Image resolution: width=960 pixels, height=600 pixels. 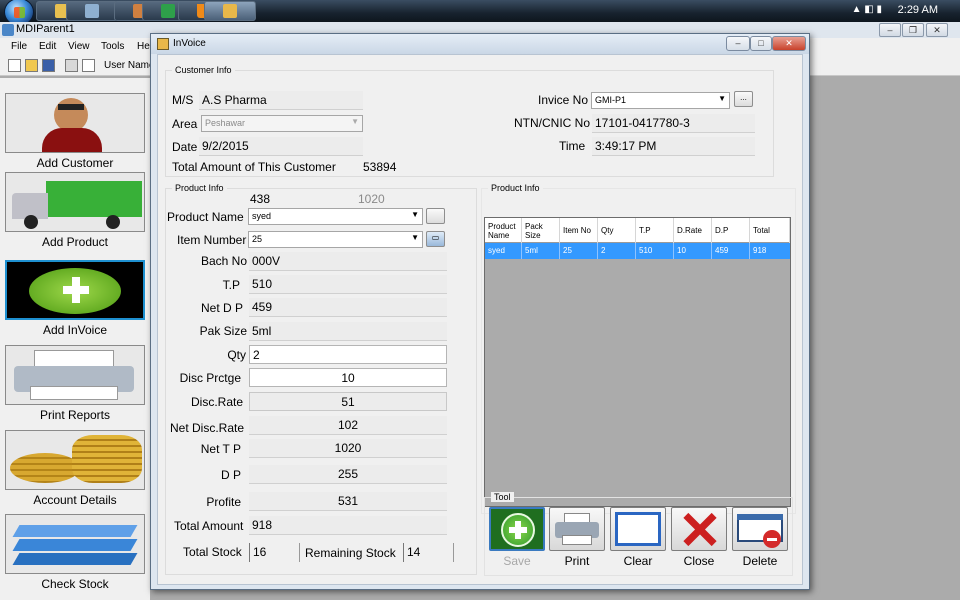 I want to click on sidebar-item-print-reports: Print Reports, so click(x=75, y=383).